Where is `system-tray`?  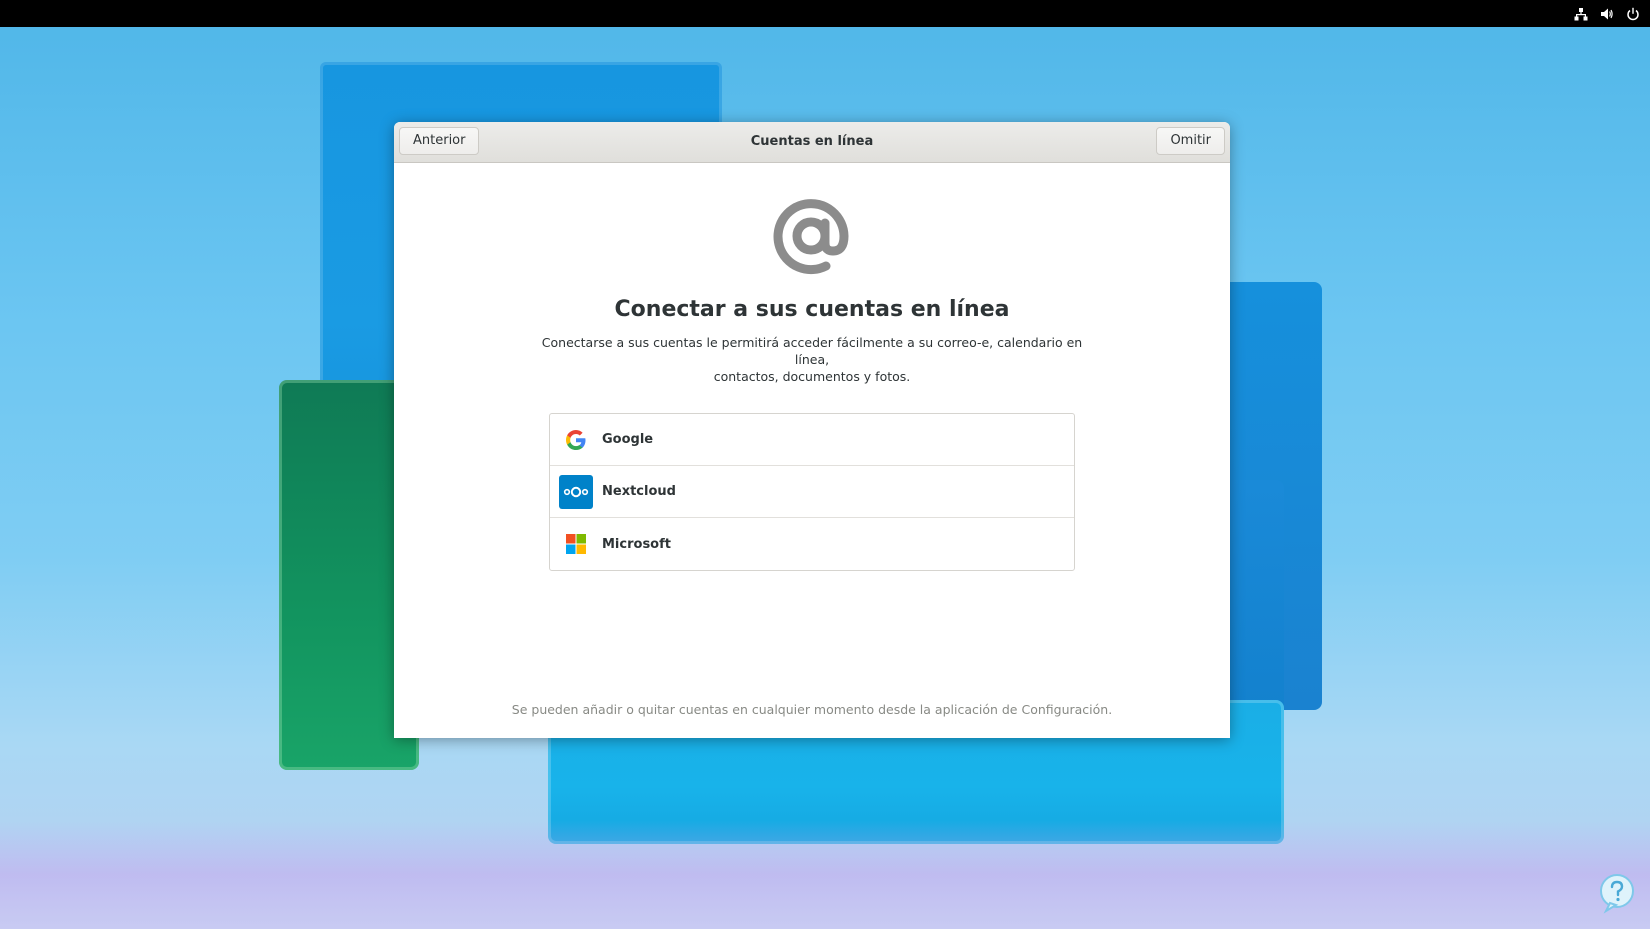 system-tray is located at coordinates (1607, 13).